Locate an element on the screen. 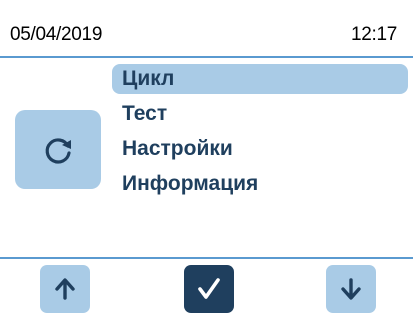  arrow-up-icon is located at coordinates (65, 289).